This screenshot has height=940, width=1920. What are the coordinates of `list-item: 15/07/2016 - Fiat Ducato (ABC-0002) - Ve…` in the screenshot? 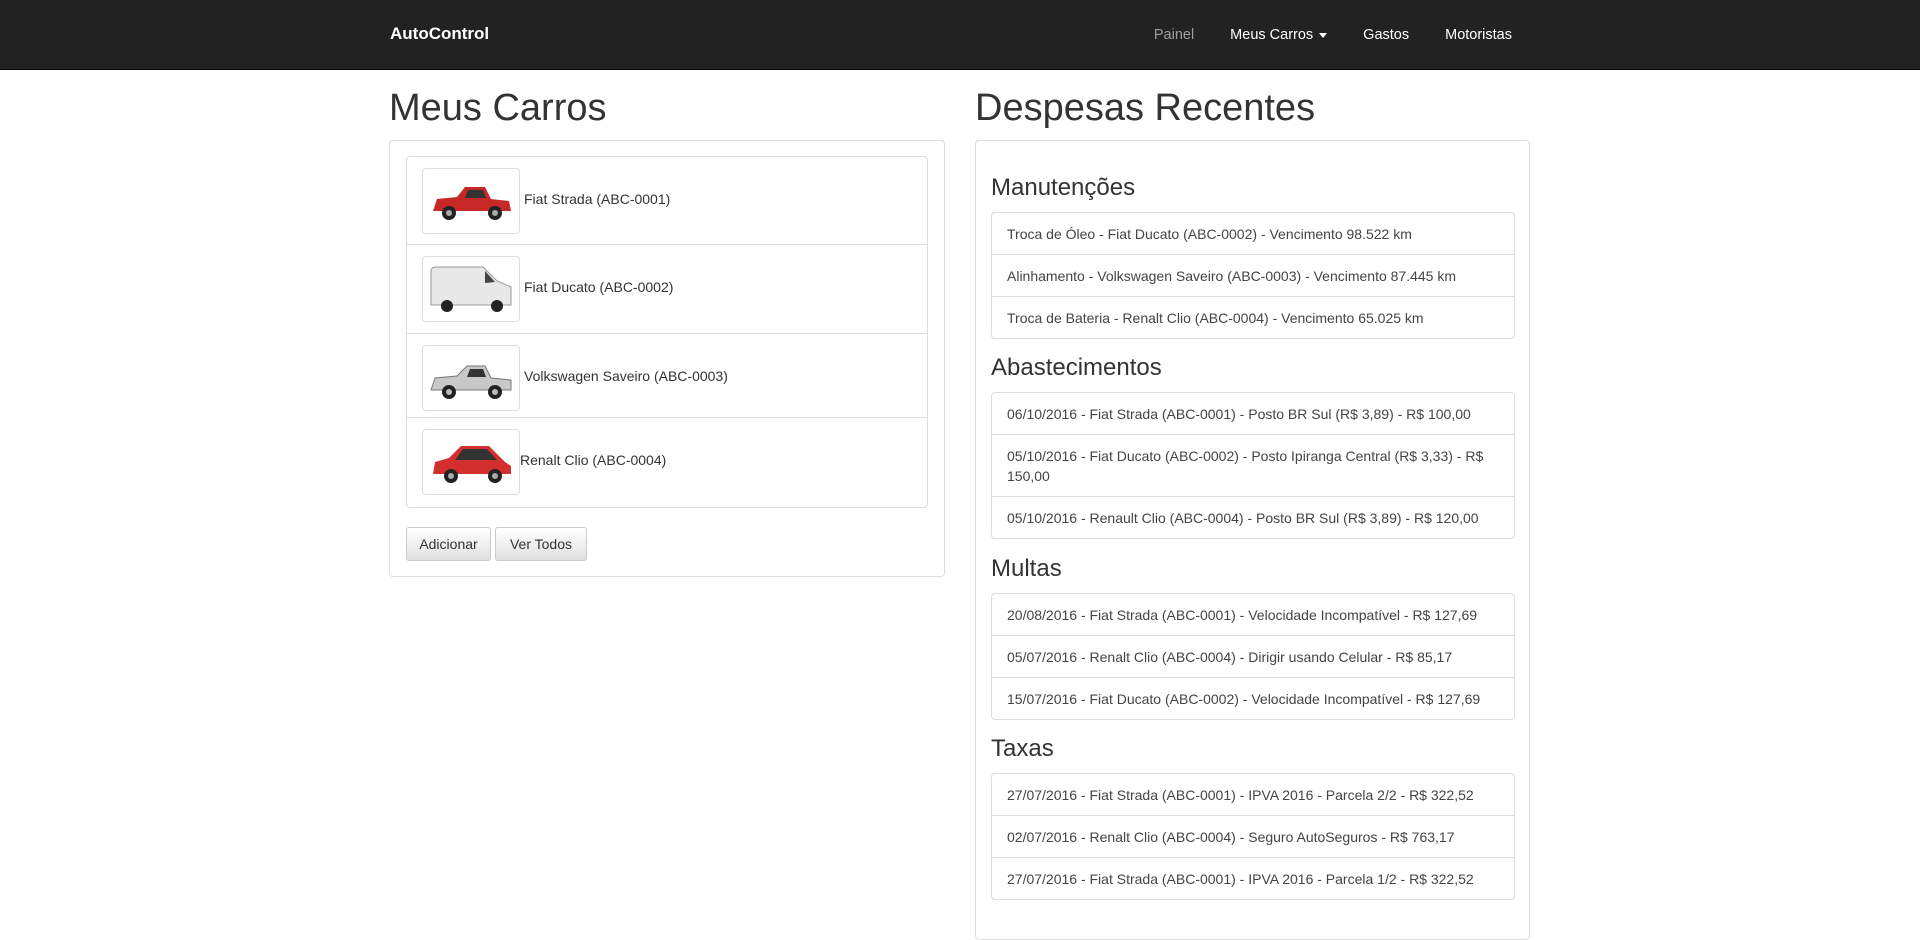 It's located at (1244, 699).